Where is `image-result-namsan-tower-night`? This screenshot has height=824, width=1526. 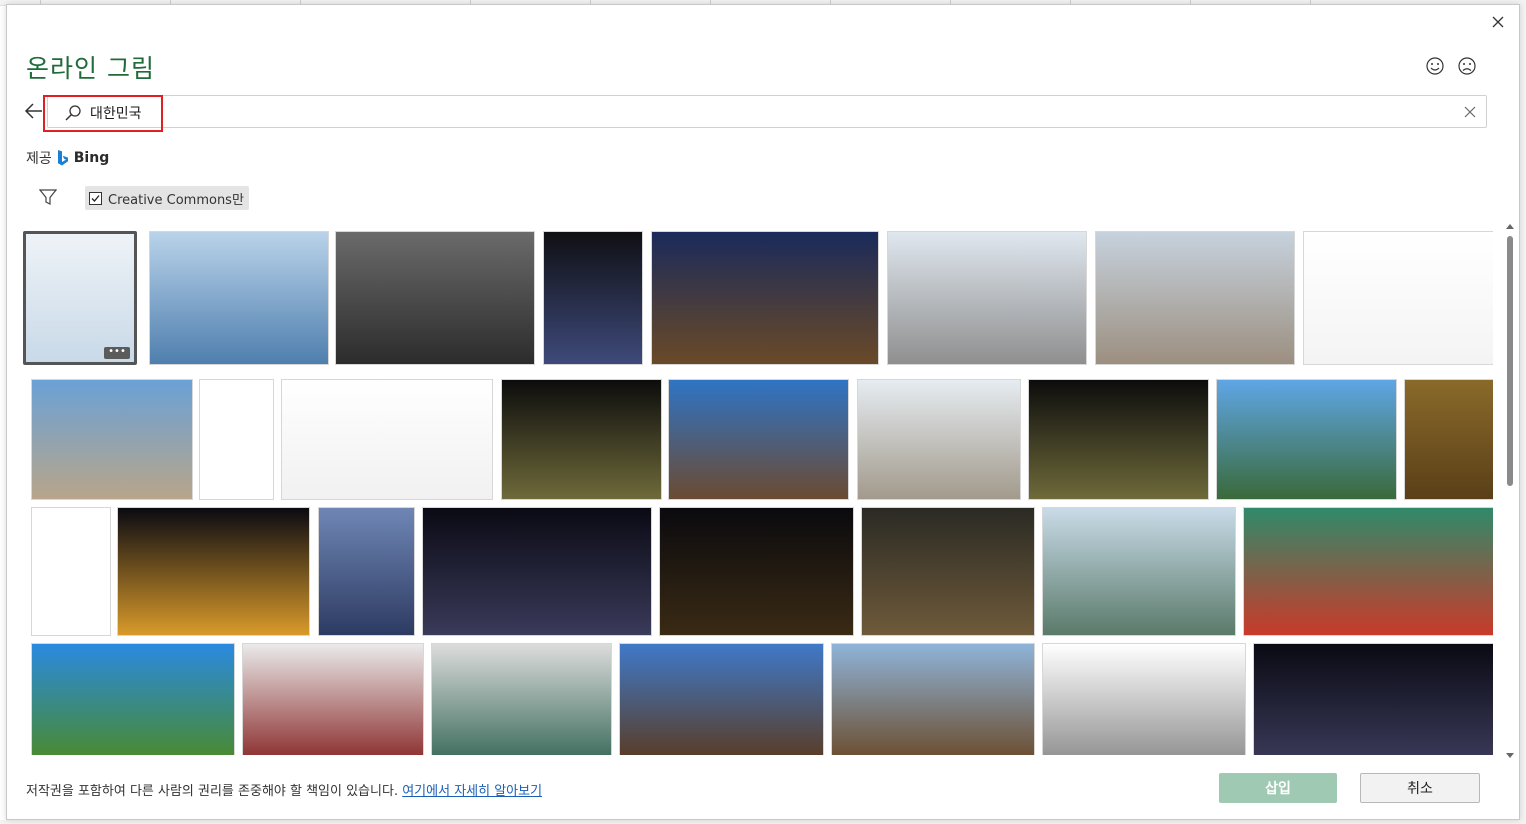
image-result-namsan-tower-night is located at coordinates (593, 298).